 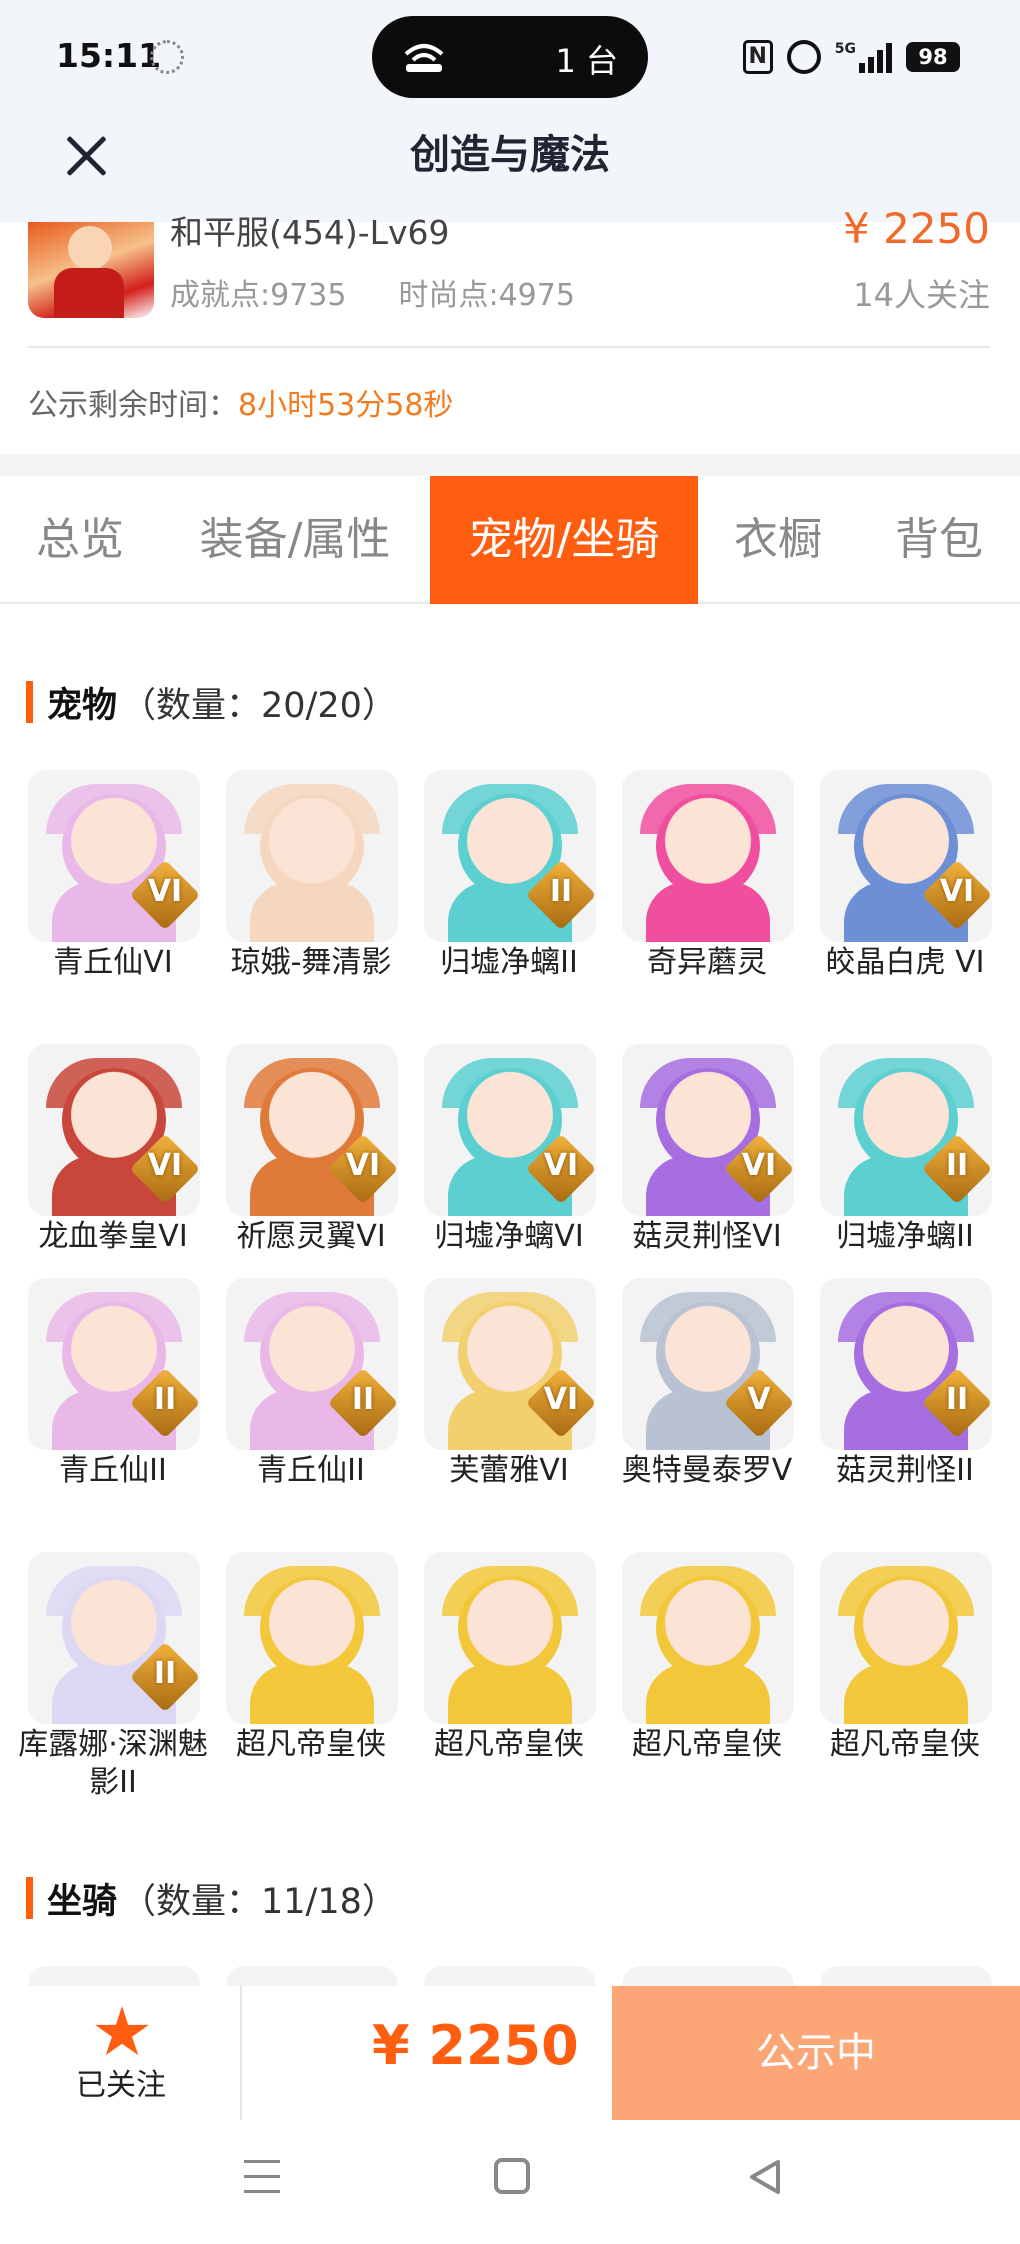 What do you see at coordinates (82, 705) in the screenshot?
I see `pets-title: 宠物` at bounding box center [82, 705].